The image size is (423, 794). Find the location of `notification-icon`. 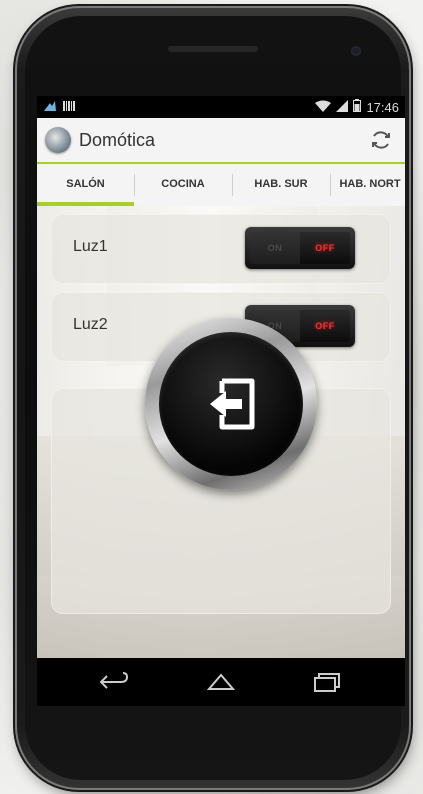

notification-icon is located at coordinates (50, 107).